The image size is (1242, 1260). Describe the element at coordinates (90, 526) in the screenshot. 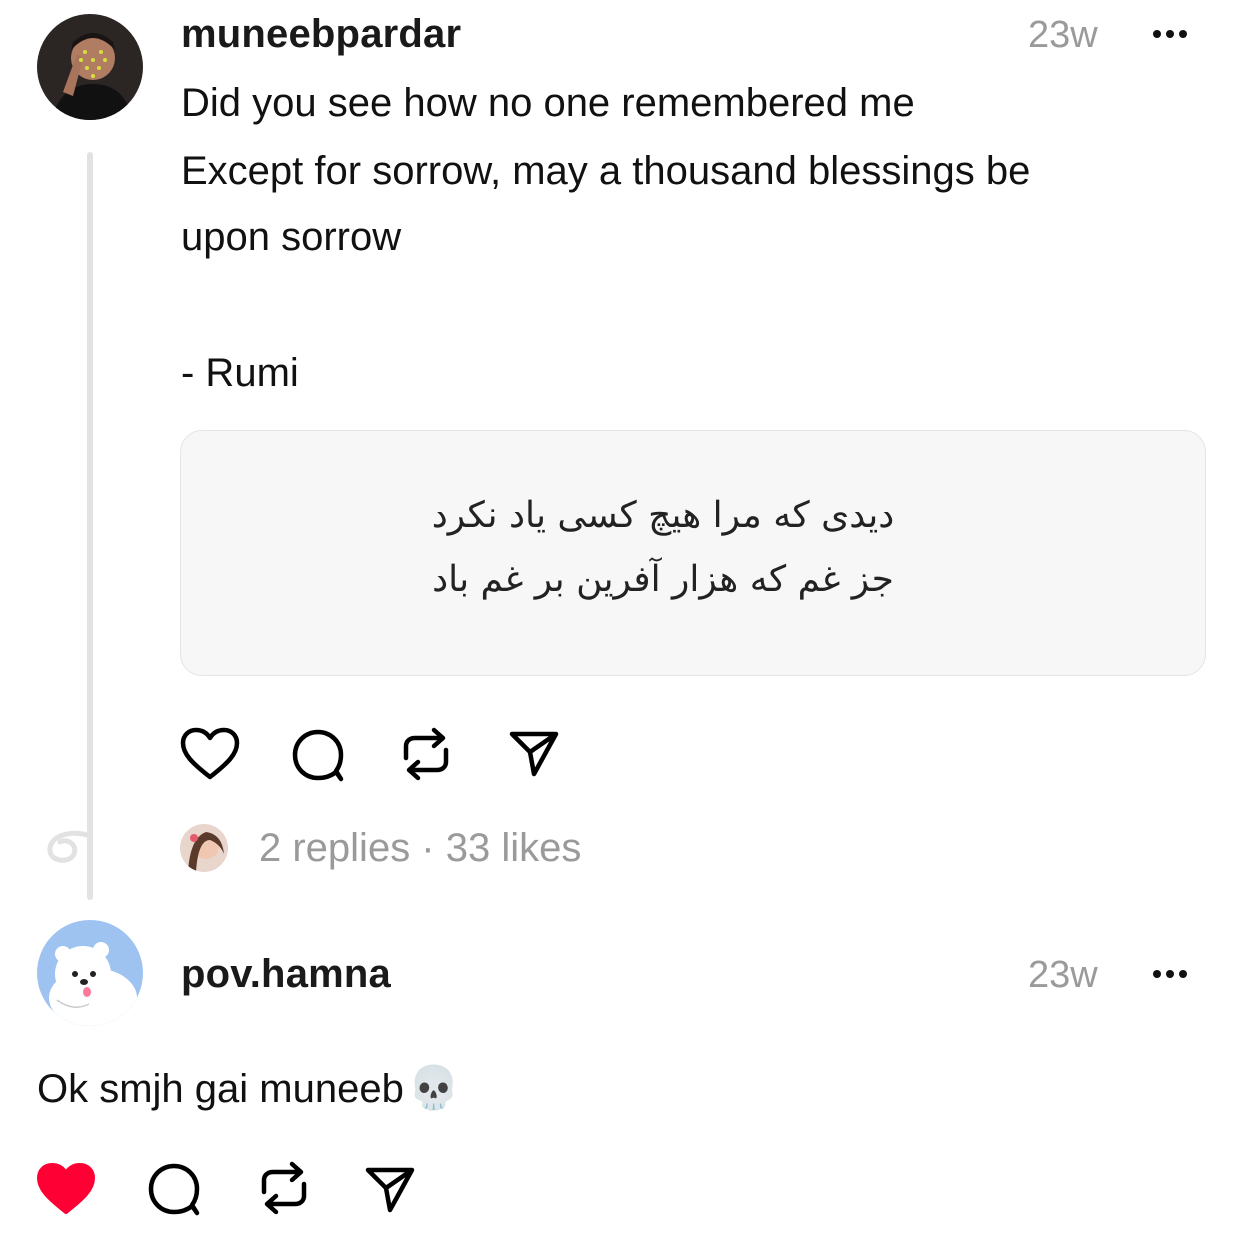

I see `thread-line` at that location.